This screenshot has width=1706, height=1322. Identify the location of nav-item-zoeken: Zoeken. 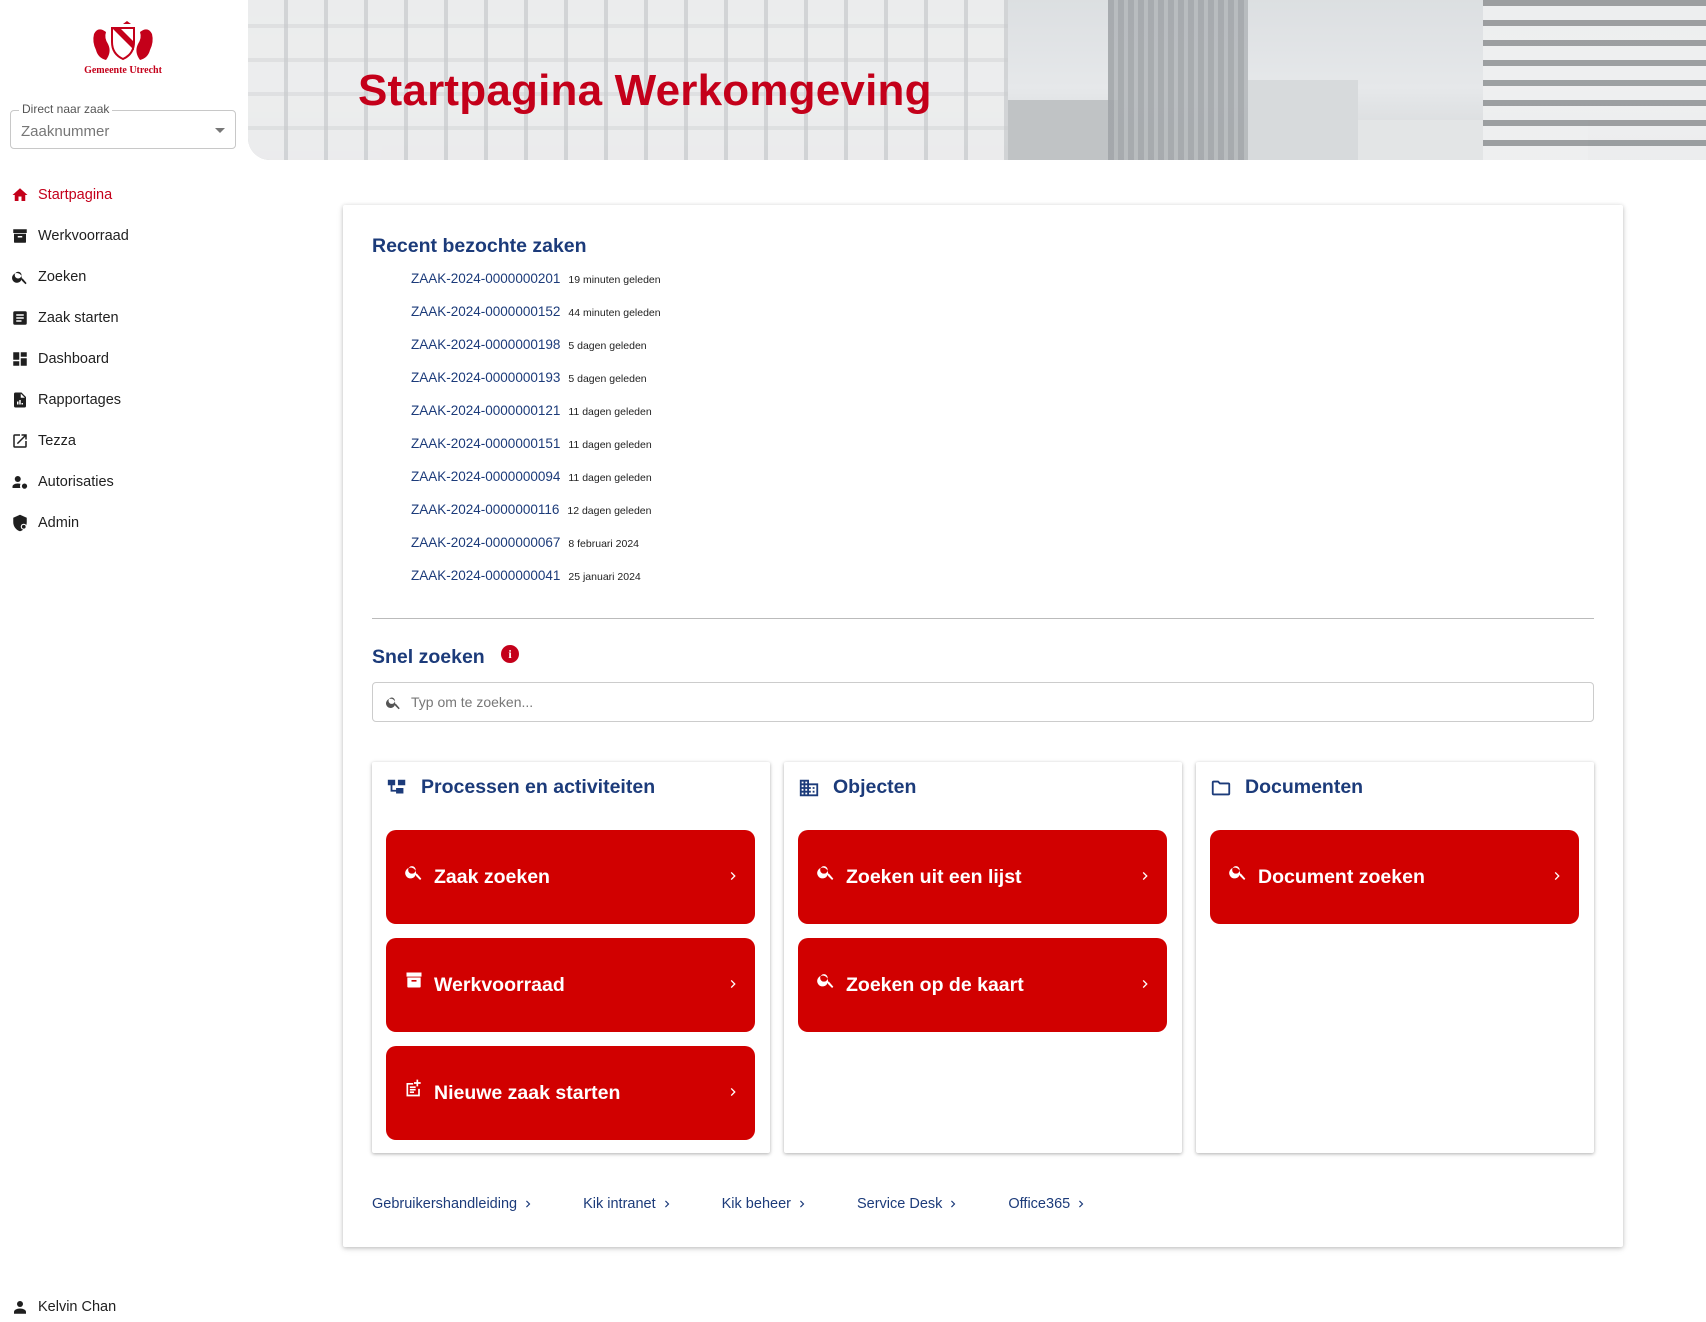
(124, 276).